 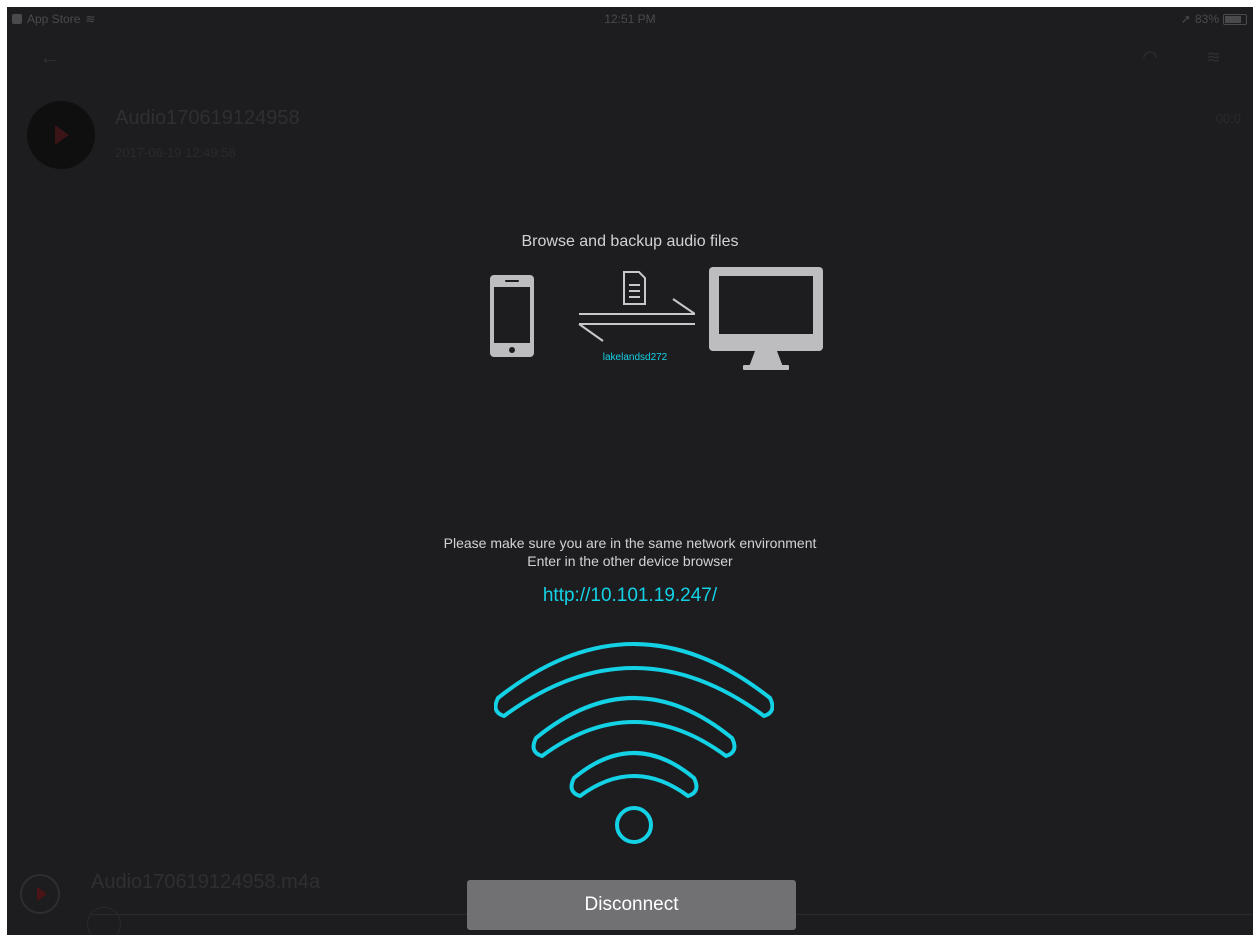 What do you see at coordinates (630, 241) in the screenshot?
I see `transfer-headline: Browse and backup audio files` at bounding box center [630, 241].